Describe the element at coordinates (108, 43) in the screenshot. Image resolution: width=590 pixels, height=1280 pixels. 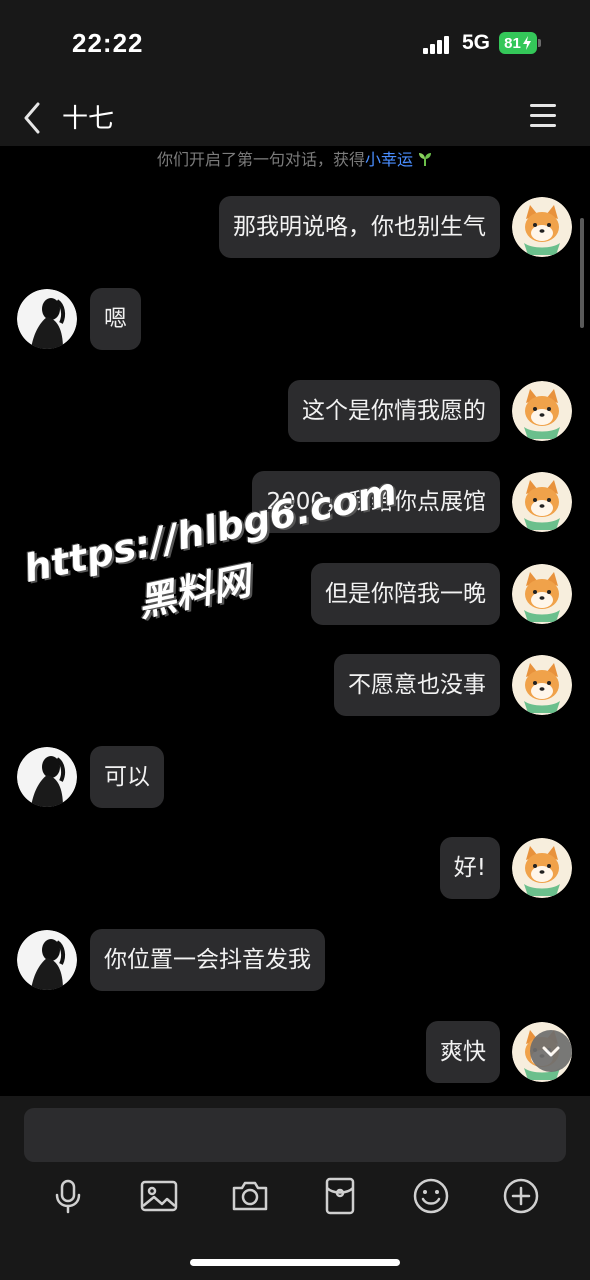
I see `status-time: 22:22` at that location.